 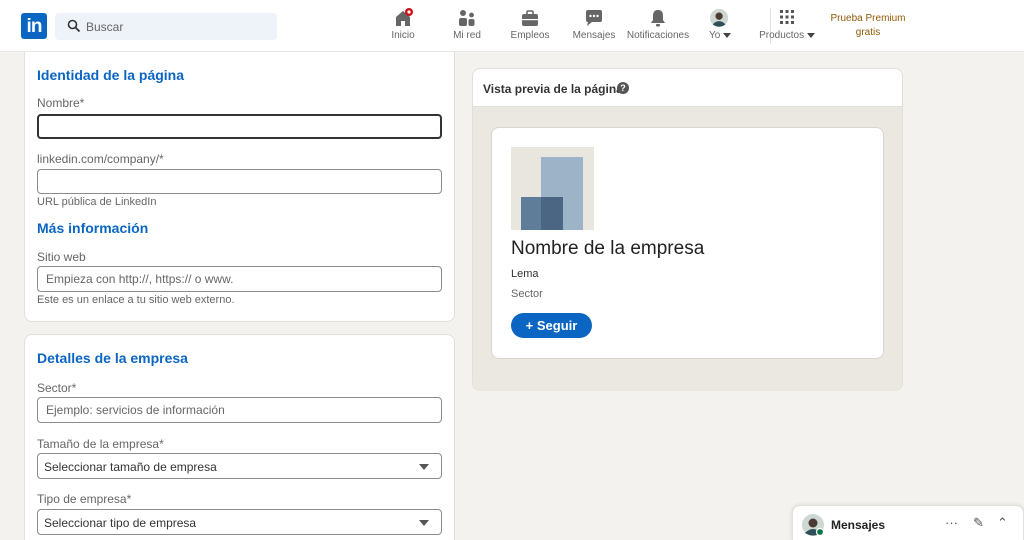 I want to click on nav-item-jobs: Empleos, so click(x=530, y=26).